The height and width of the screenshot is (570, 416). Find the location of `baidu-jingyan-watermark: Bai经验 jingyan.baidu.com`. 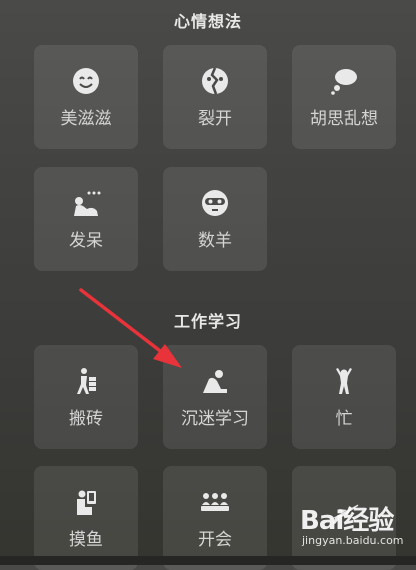

baidu-jingyan-watermark: Bai经验 jingyan.baidu.com is located at coordinates (355, 523).